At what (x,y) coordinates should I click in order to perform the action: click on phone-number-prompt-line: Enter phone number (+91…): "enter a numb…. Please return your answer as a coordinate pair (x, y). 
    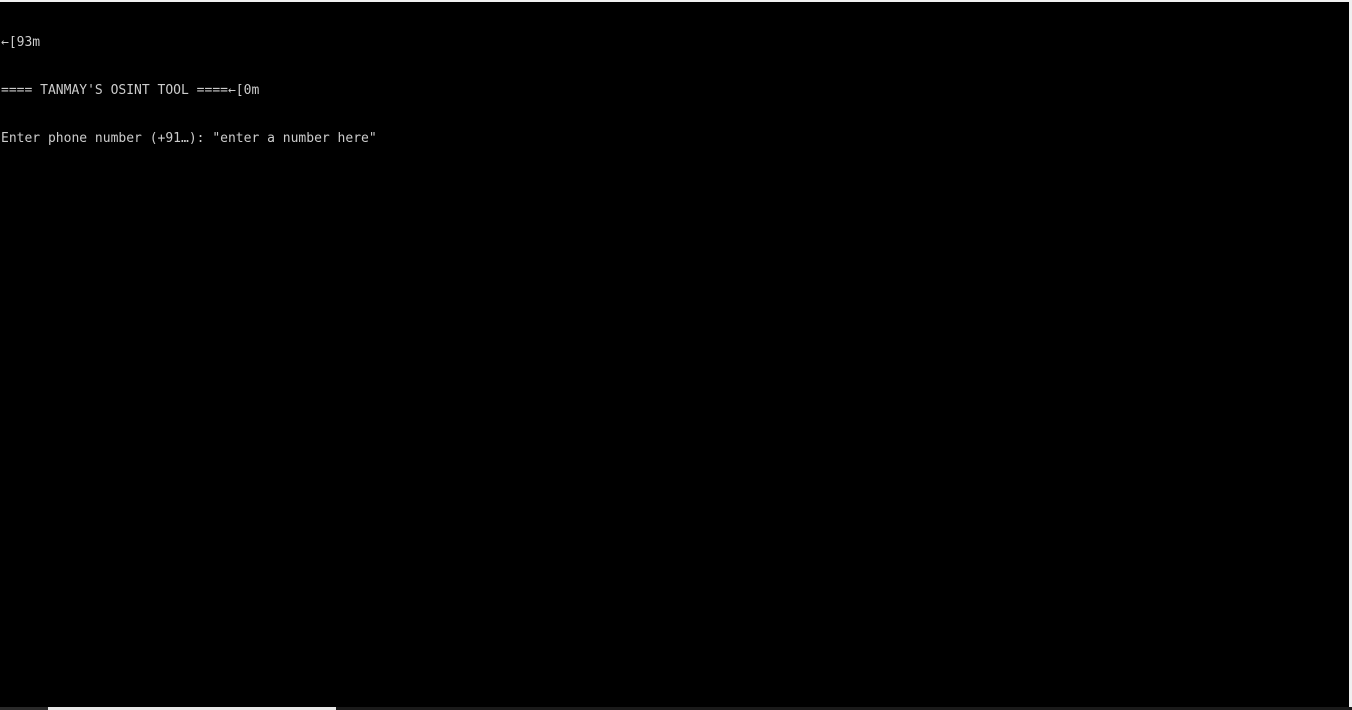
    Looking at the image, I should click on (673, 139).